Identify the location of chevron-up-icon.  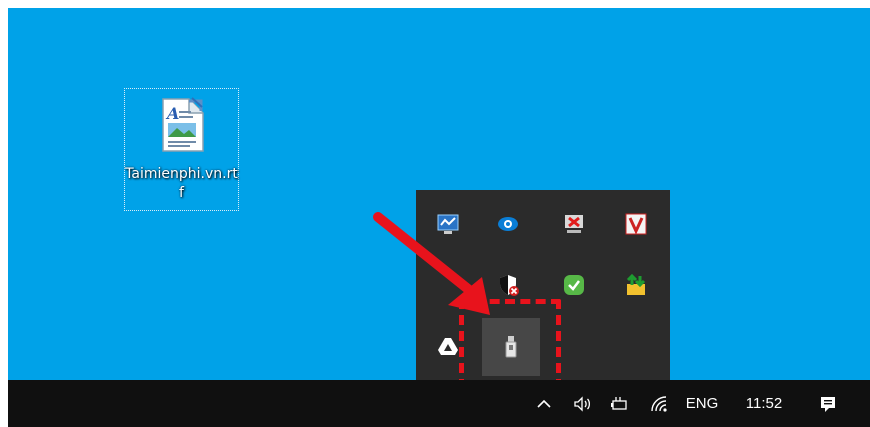
(544, 403).